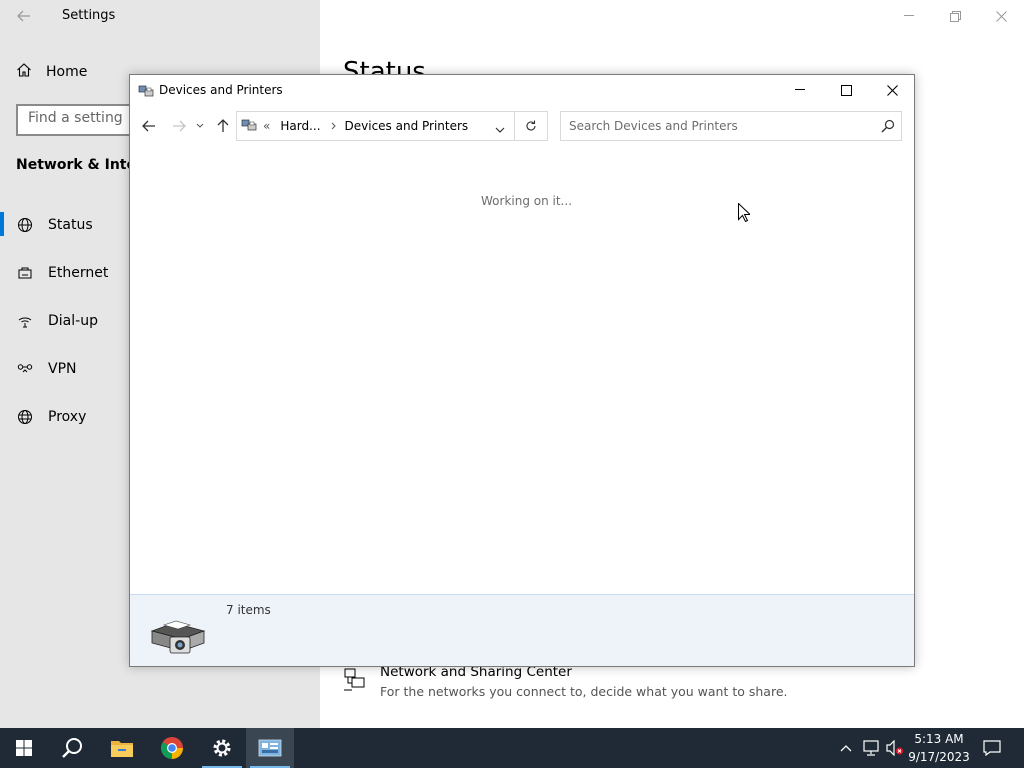 Image resolution: width=1024 pixels, height=768 pixels. What do you see at coordinates (1001, 16) in the screenshot?
I see `settings-close-button` at bounding box center [1001, 16].